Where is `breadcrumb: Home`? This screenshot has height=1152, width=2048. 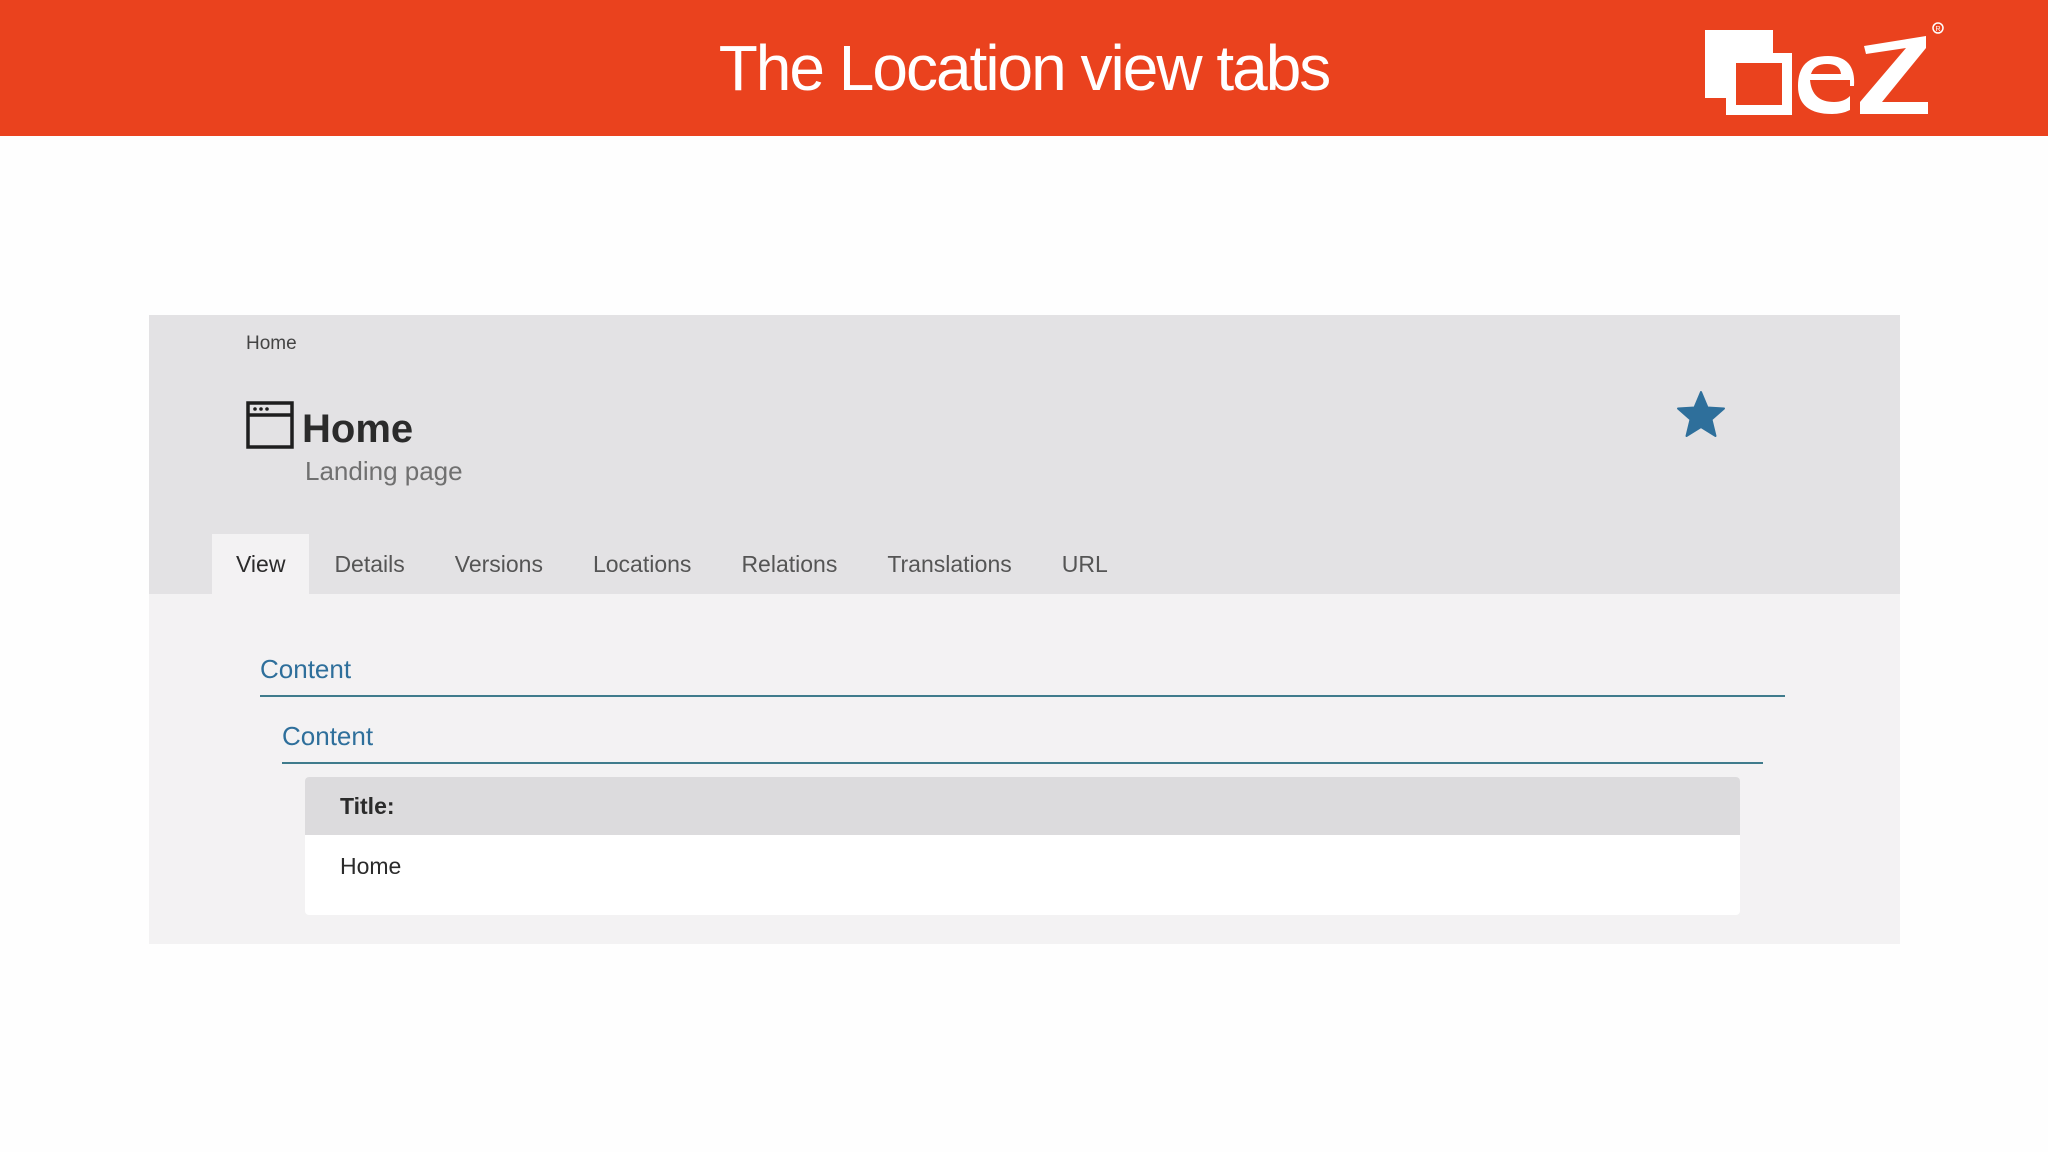 breadcrumb: Home is located at coordinates (271, 344).